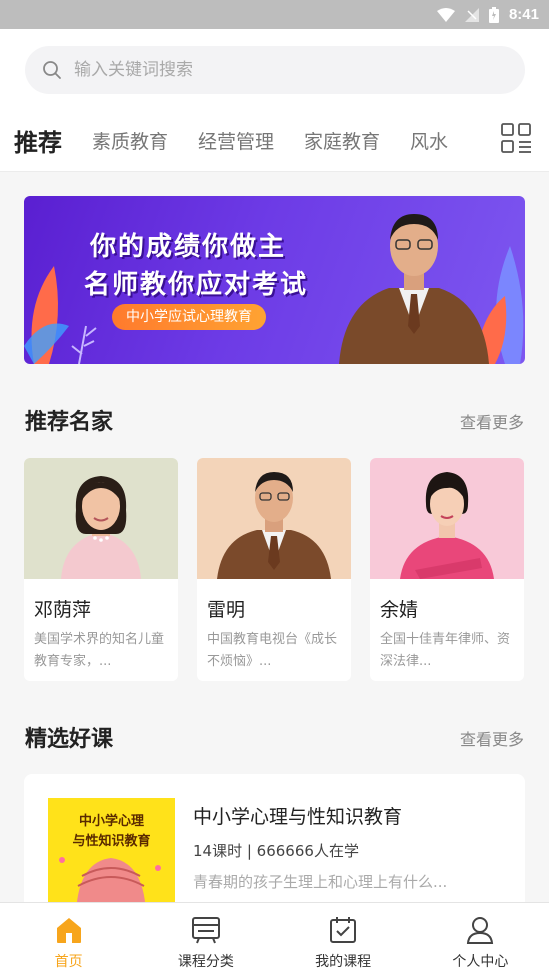 This screenshot has width=549, height=977. Describe the element at coordinates (236, 140) in the screenshot. I see `tab-business-management: 经营管理` at that location.